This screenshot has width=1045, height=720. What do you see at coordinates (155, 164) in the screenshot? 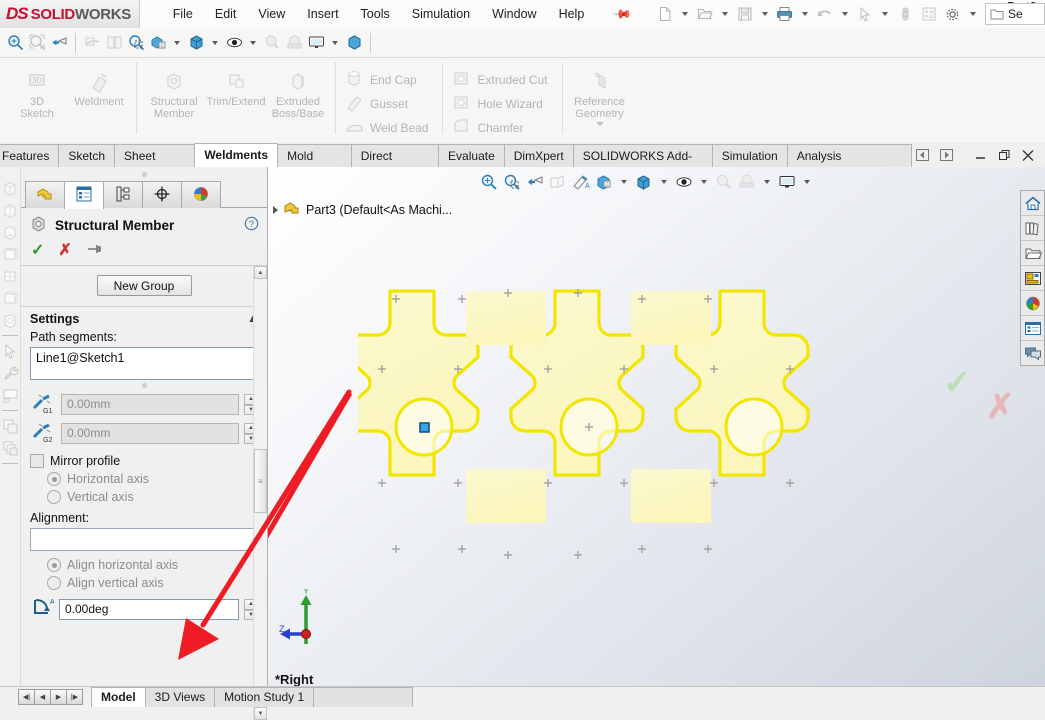
I see `tab-sheet-metal: Sheet Metal` at bounding box center [155, 164].